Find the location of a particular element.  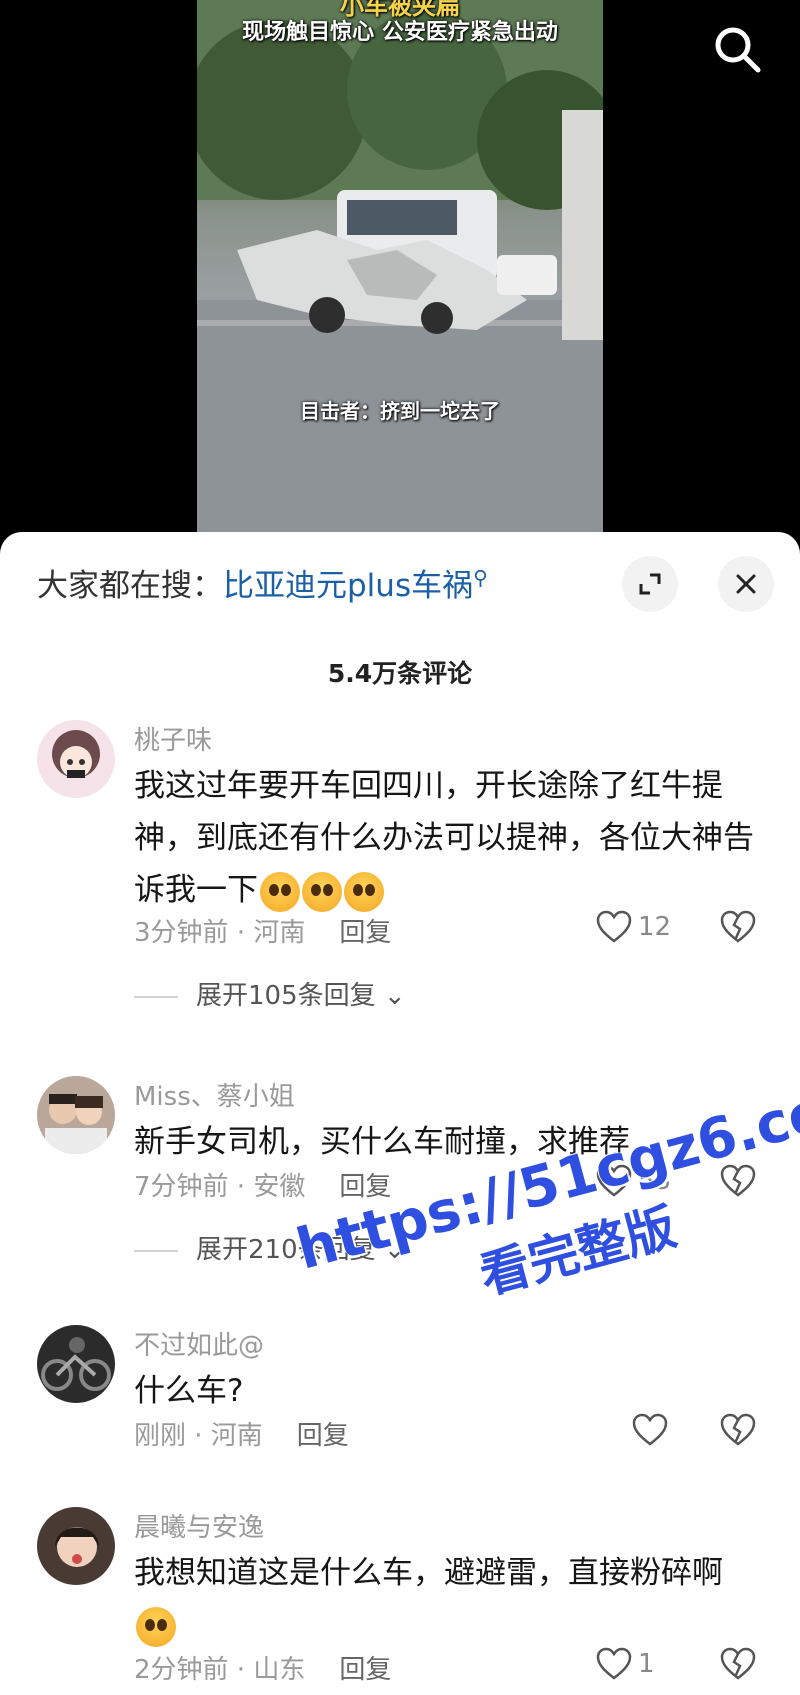

close-button is located at coordinates (746, 584).